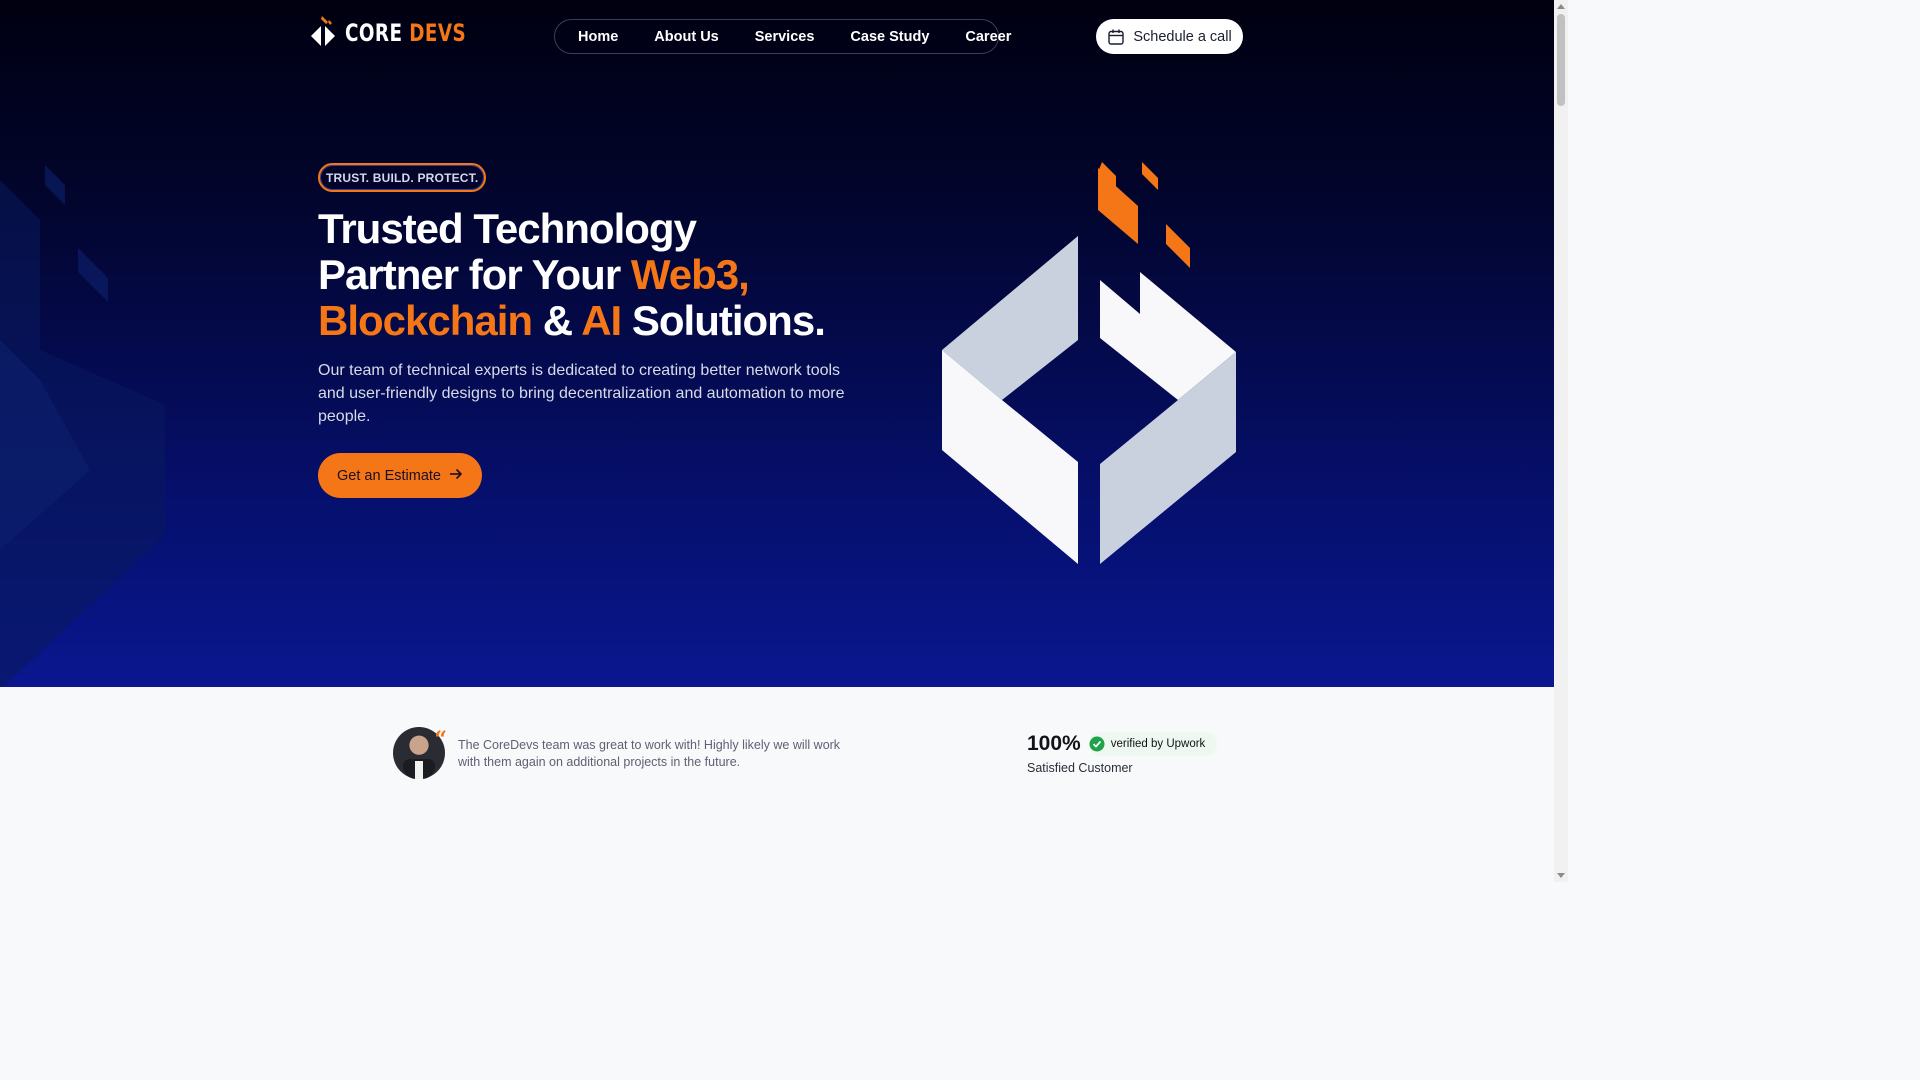 The image size is (1920, 1080). I want to click on stat-label: Satisfied Customer, so click(1080, 768).